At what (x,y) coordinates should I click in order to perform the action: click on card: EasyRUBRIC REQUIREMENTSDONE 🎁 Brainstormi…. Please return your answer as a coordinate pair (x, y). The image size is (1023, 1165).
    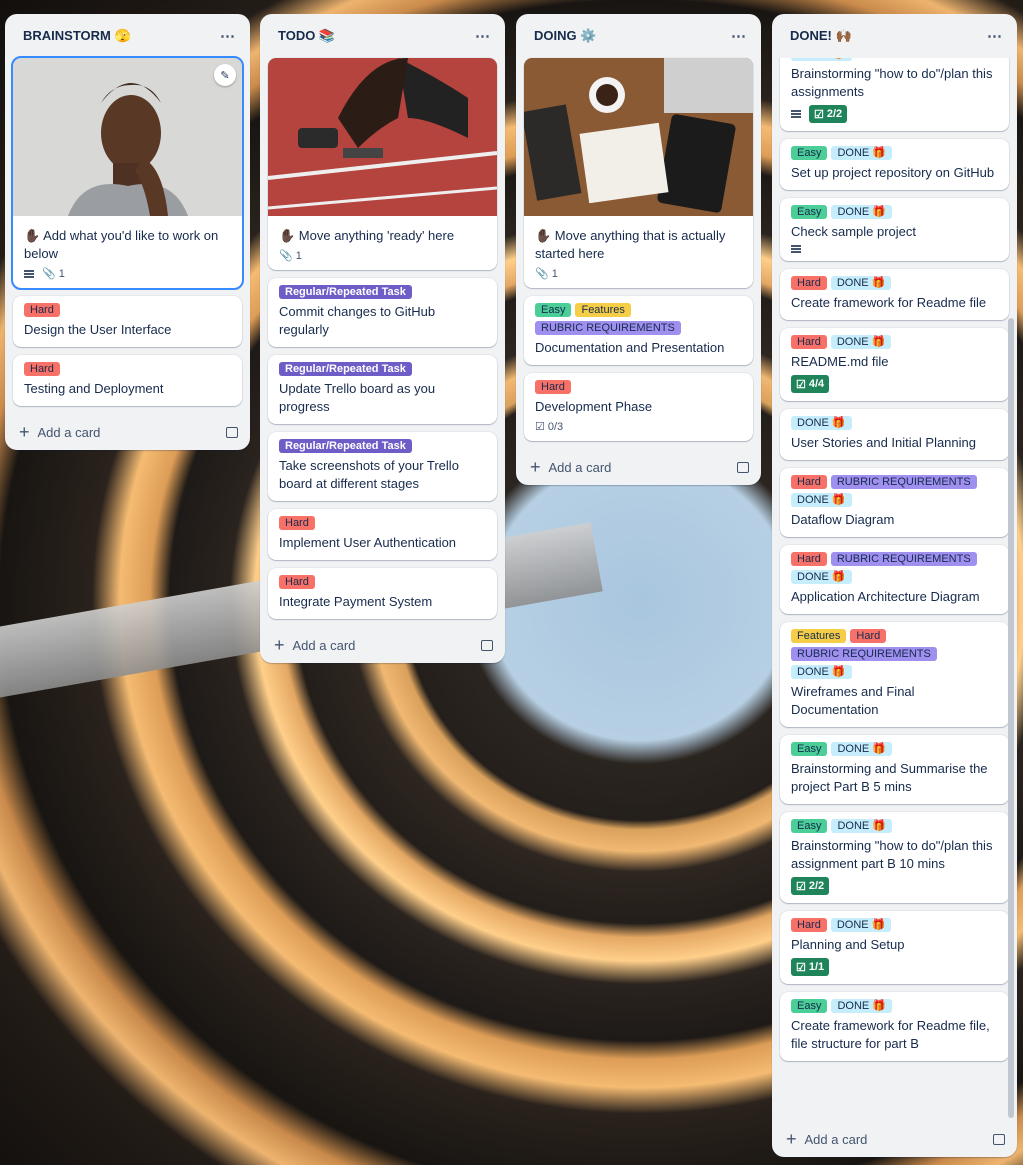
    Looking at the image, I should click on (894, 94).